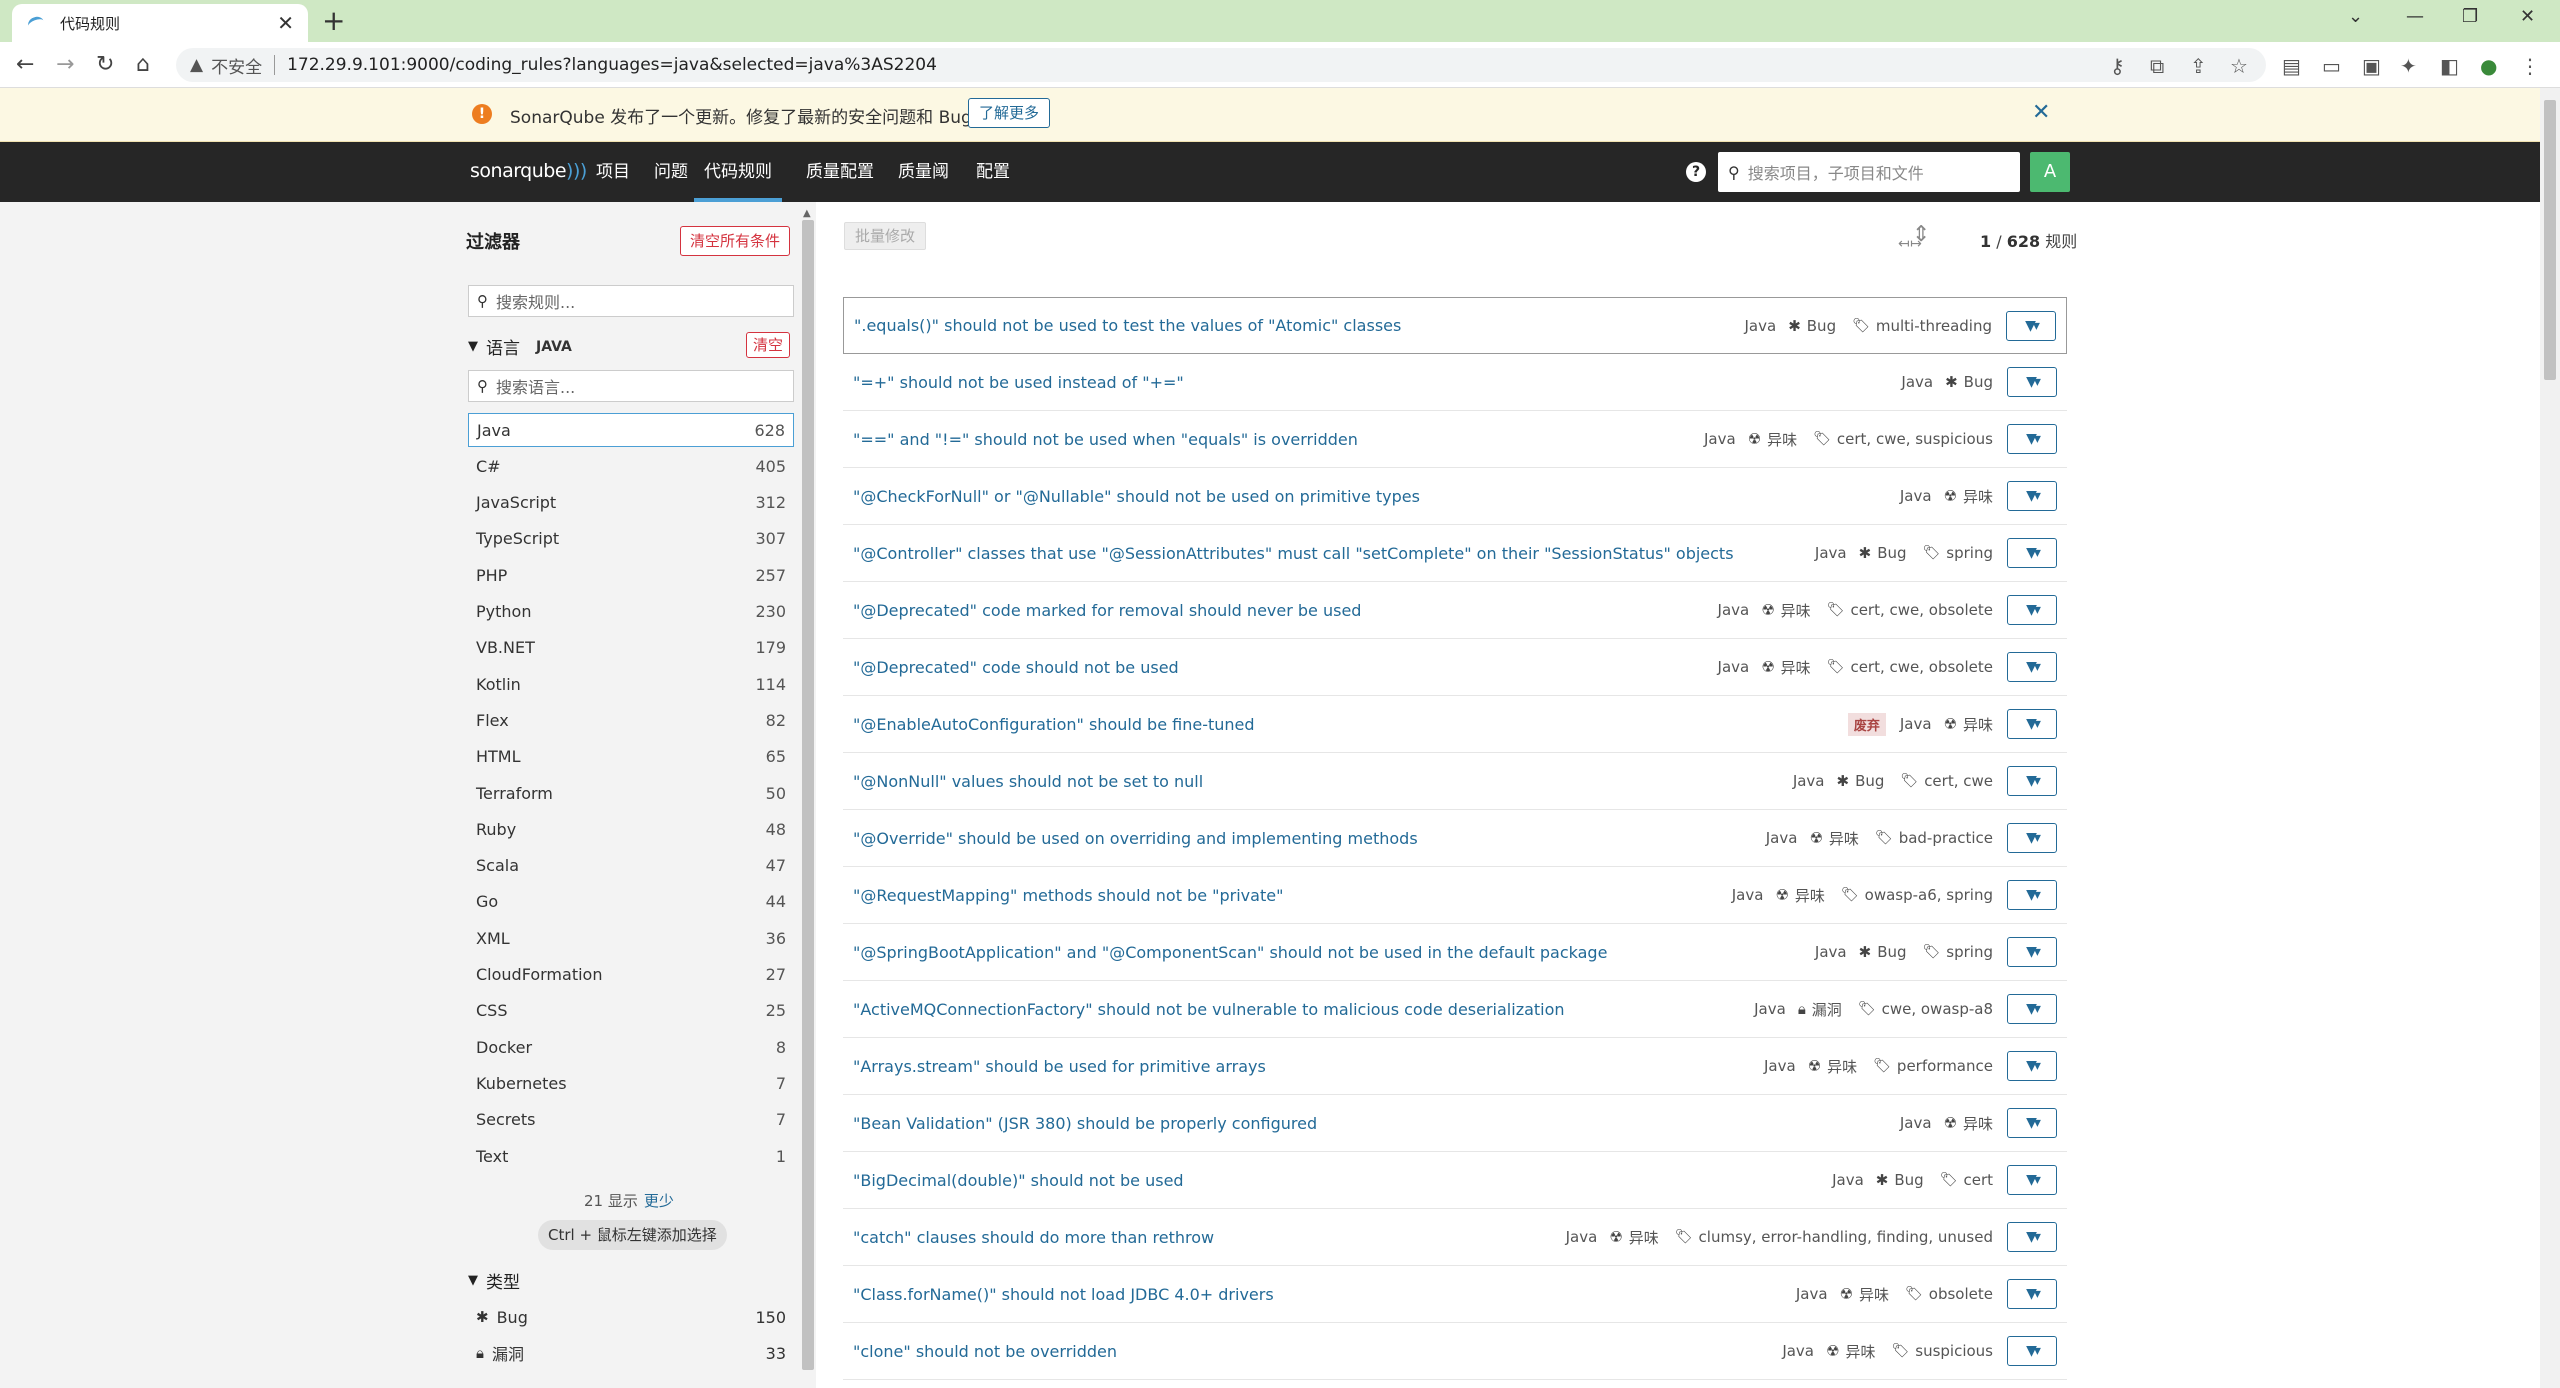  I want to click on page-scroll-thumb, so click(2550, 240).